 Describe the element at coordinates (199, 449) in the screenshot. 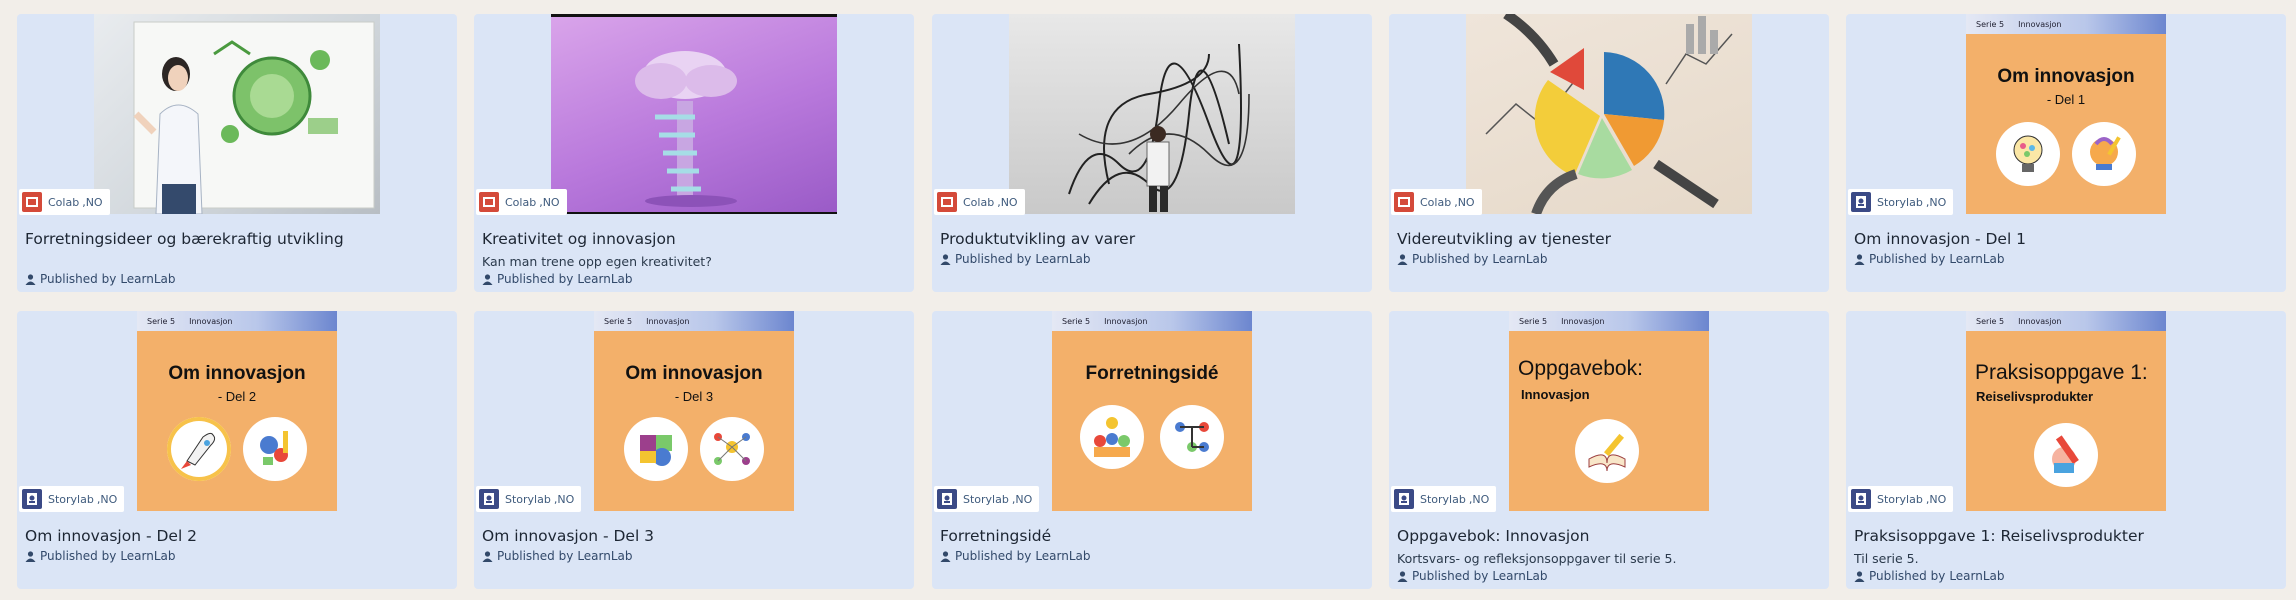

I see `rocket-icon` at that location.